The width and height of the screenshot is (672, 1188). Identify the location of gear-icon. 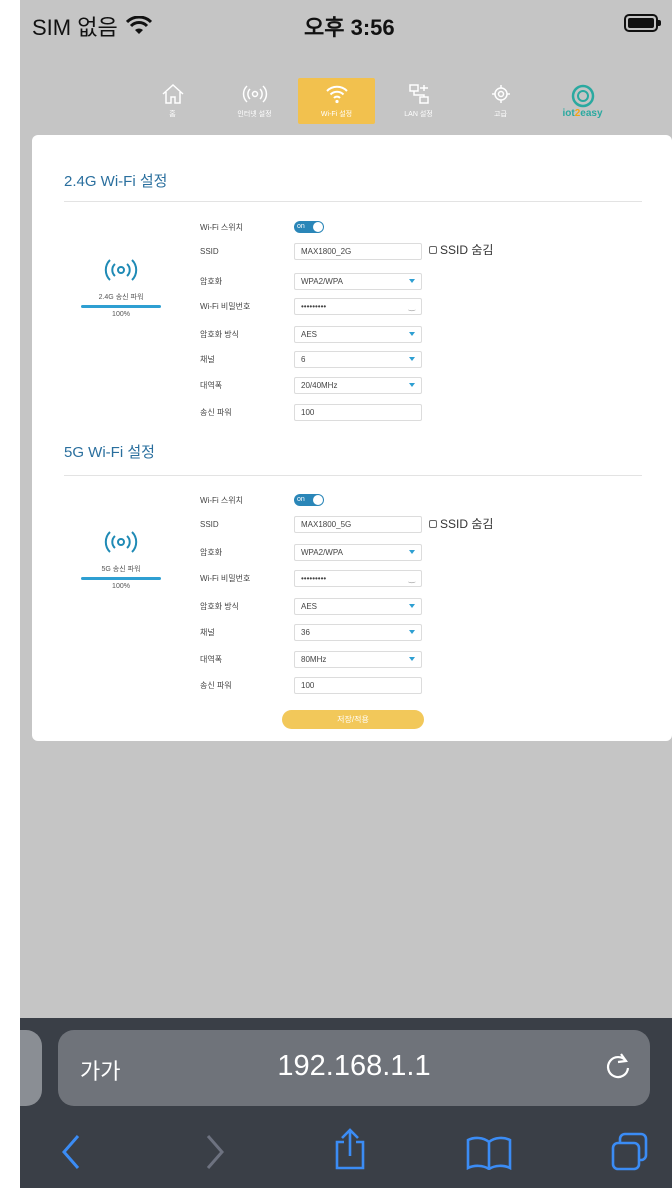
(500, 94).